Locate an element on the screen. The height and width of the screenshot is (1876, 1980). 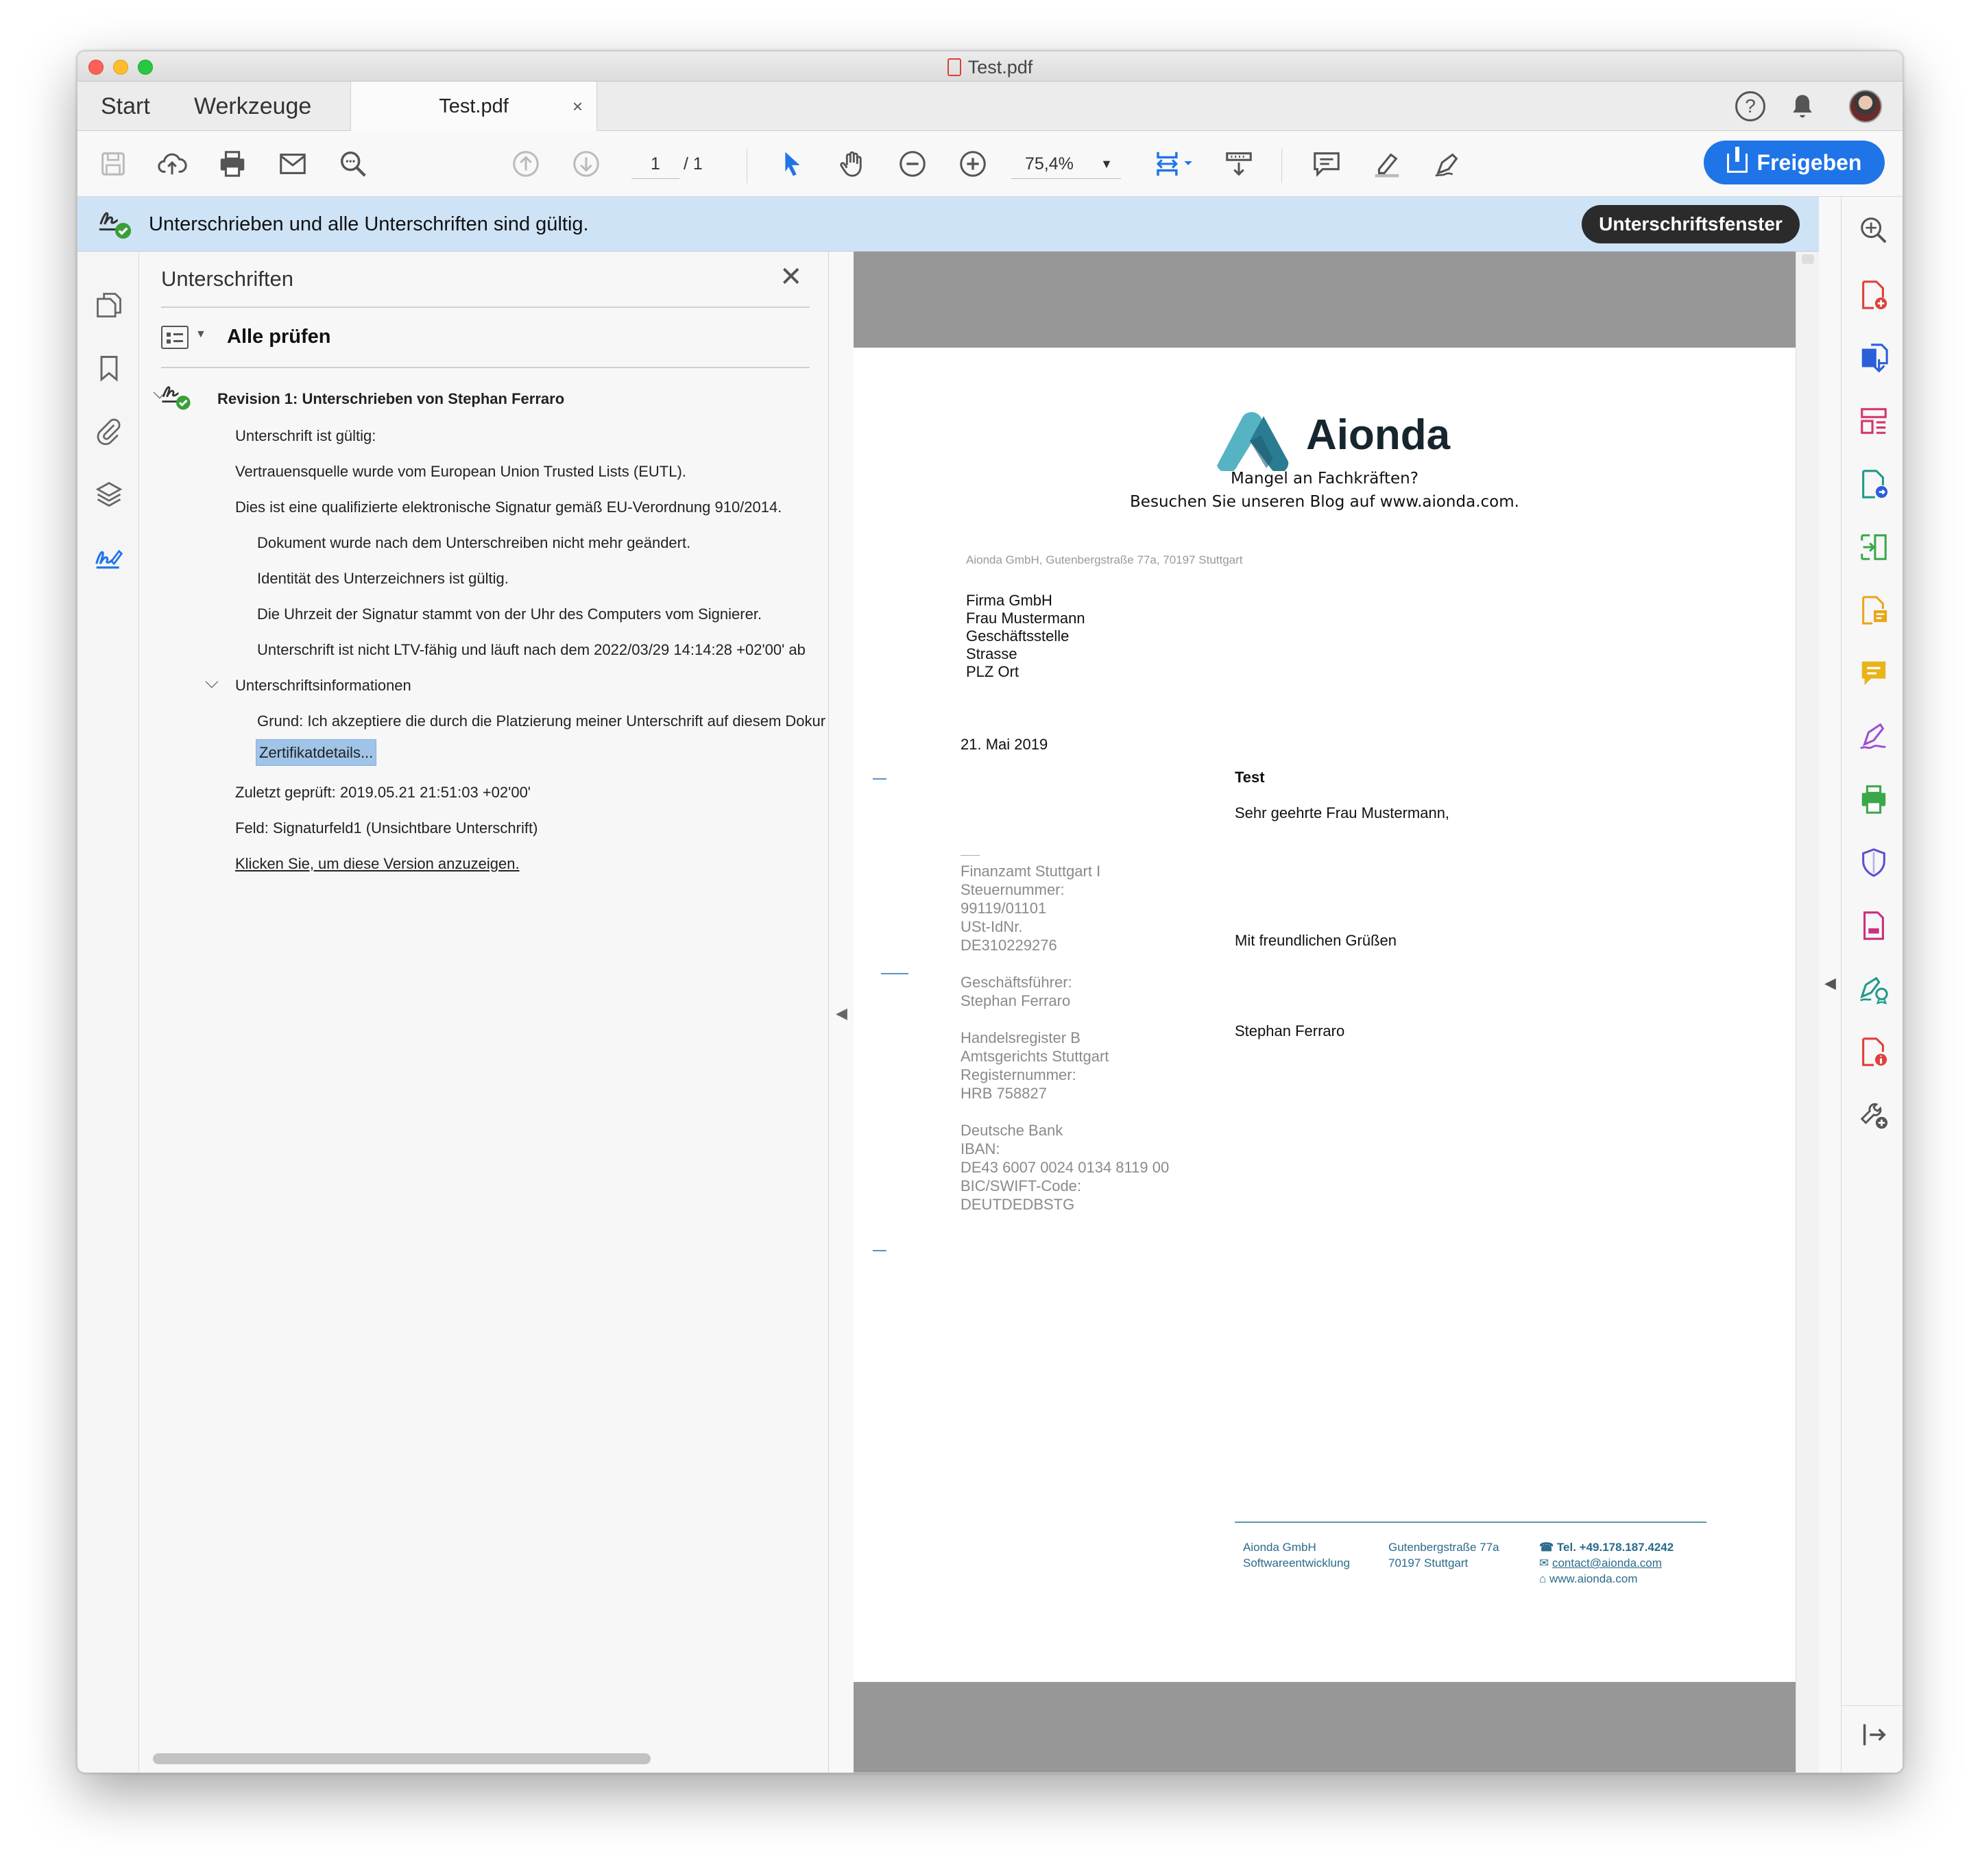
chevron-down-icon: ⌵ is located at coordinates (212, 682).